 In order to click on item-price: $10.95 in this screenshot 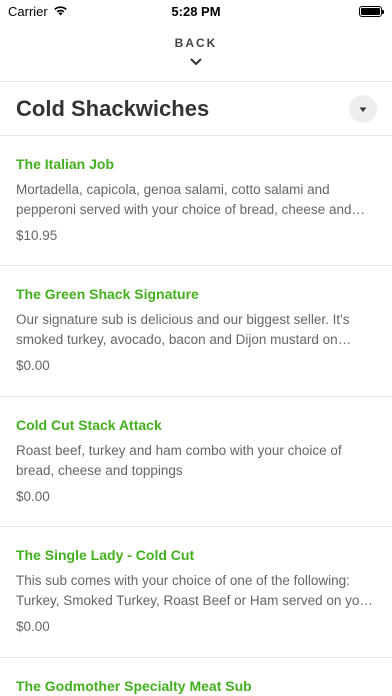, I will do `click(37, 235)`.